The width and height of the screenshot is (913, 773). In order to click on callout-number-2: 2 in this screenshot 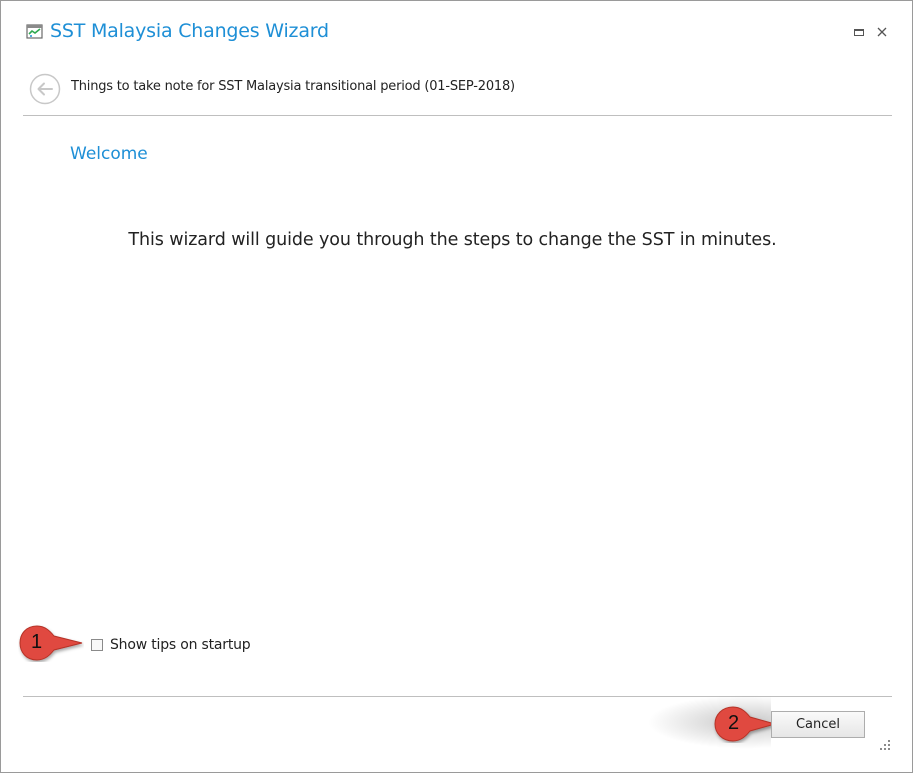, I will do `click(734, 723)`.